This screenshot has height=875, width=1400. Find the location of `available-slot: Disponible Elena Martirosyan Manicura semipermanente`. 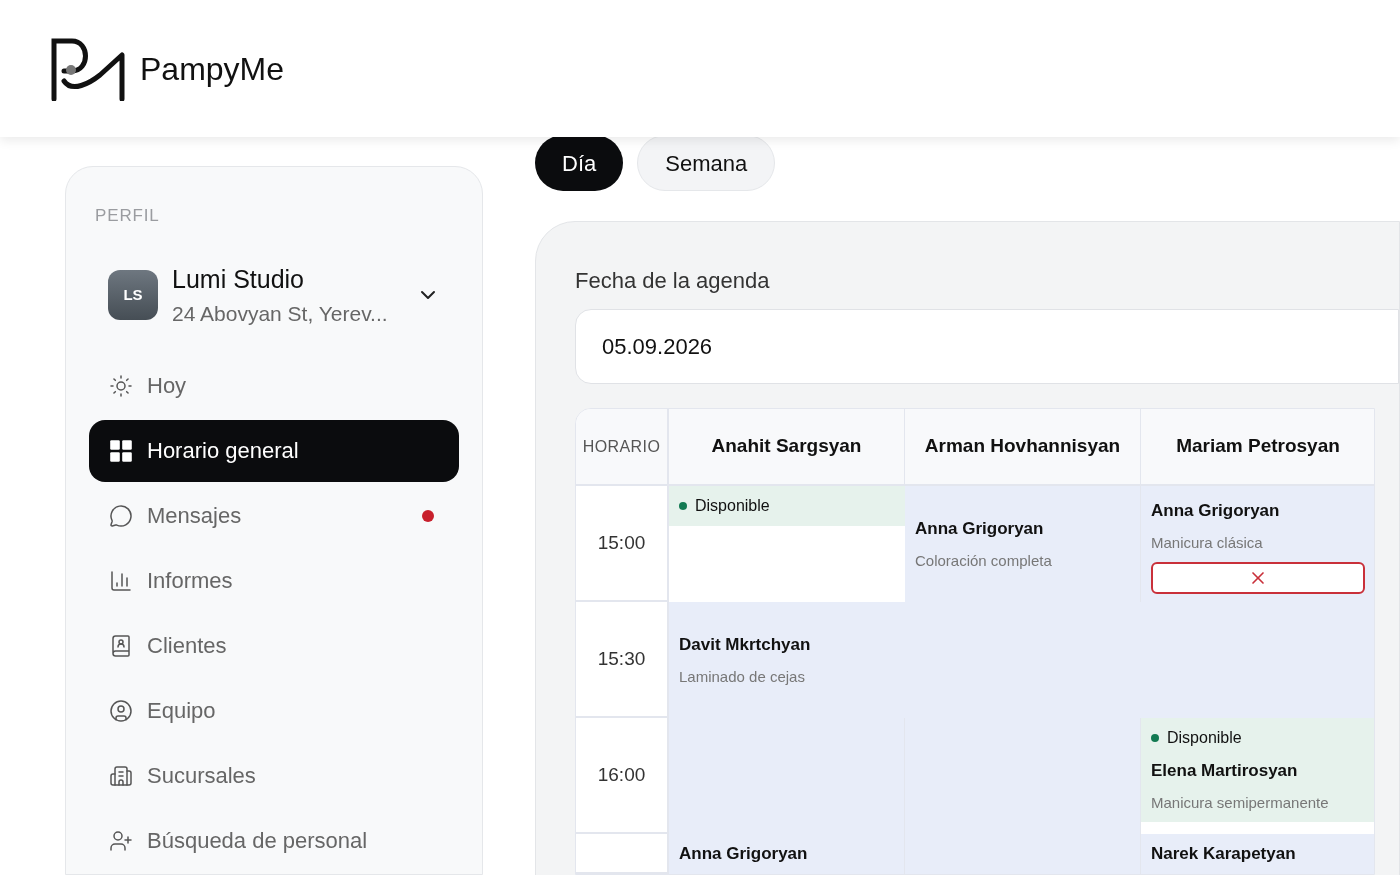

available-slot: Disponible Elena Martirosyan Manicura semipermanente is located at coordinates (1257, 770).